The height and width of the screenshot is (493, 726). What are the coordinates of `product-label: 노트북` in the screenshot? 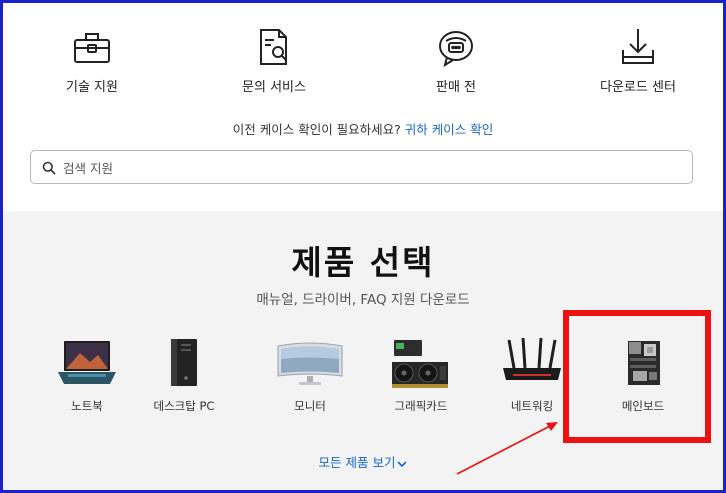 It's located at (87, 406).